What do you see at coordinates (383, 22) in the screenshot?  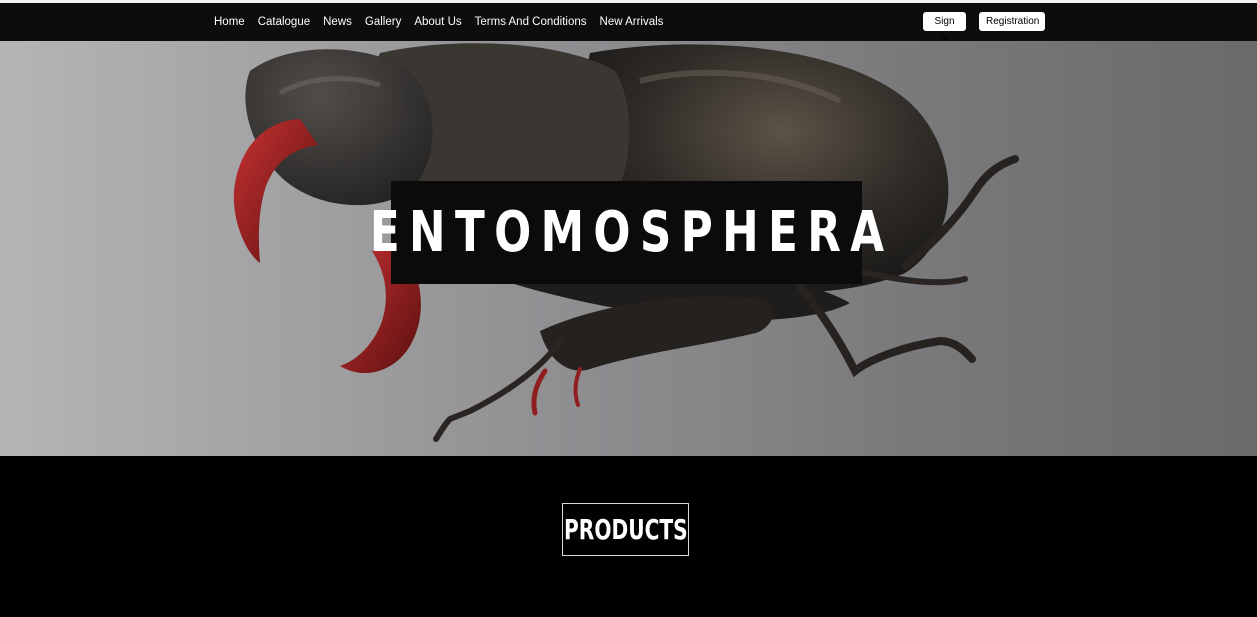 I see `nav-link-gallery: Gallery` at bounding box center [383, 22].